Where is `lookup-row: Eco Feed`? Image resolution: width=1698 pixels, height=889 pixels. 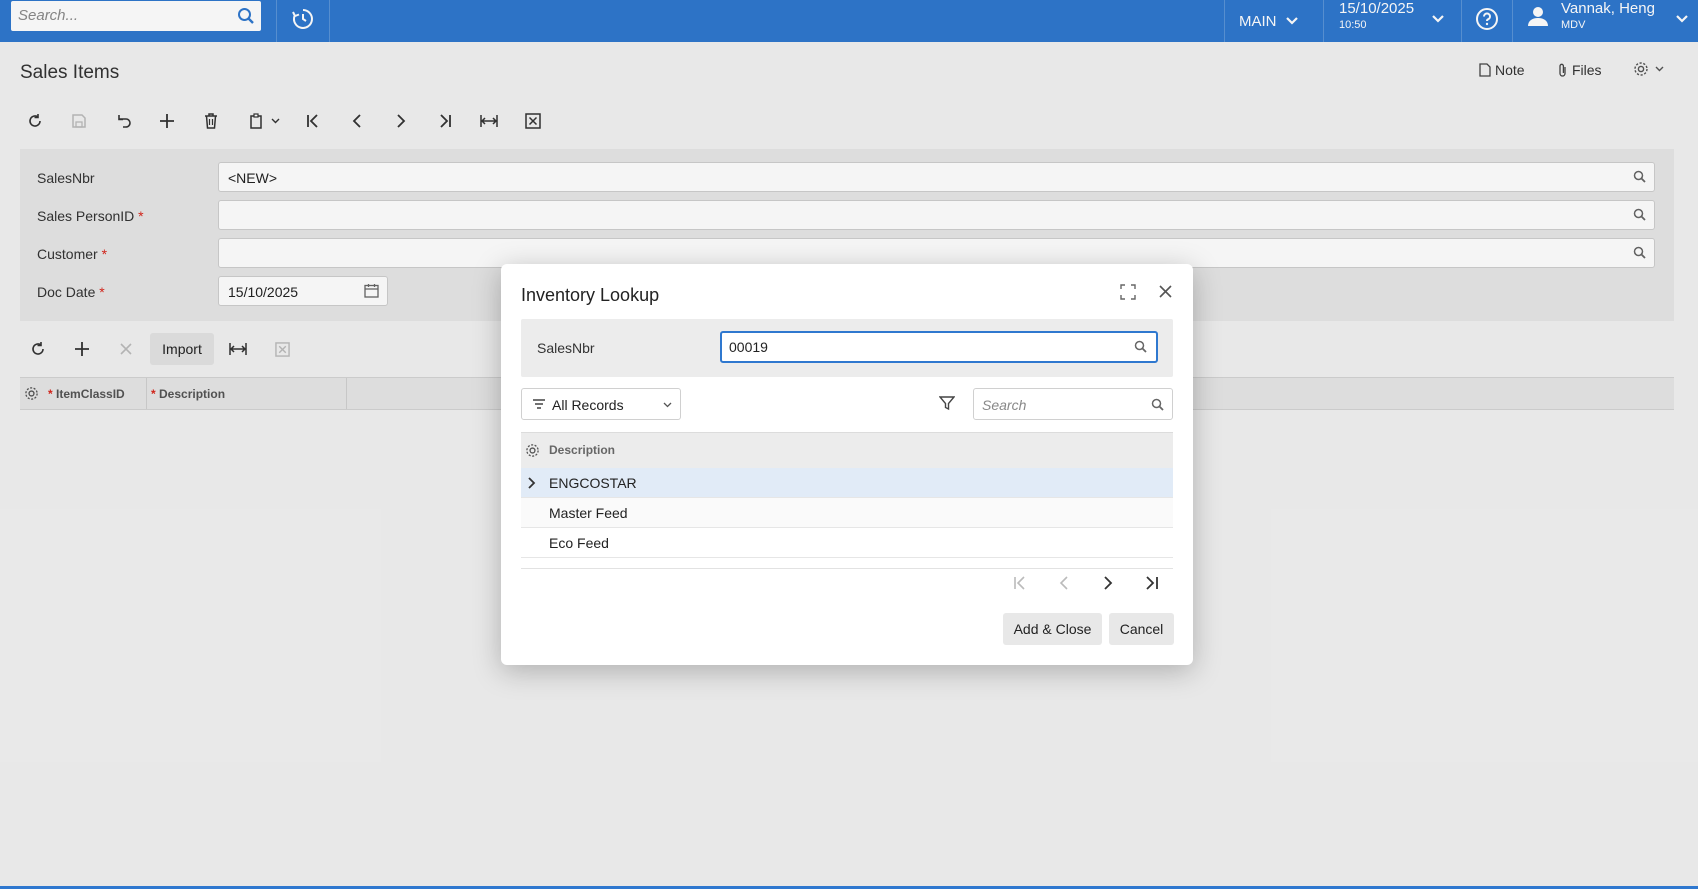
lookup-row: Eco Feed is located at coordinates (847, 543).